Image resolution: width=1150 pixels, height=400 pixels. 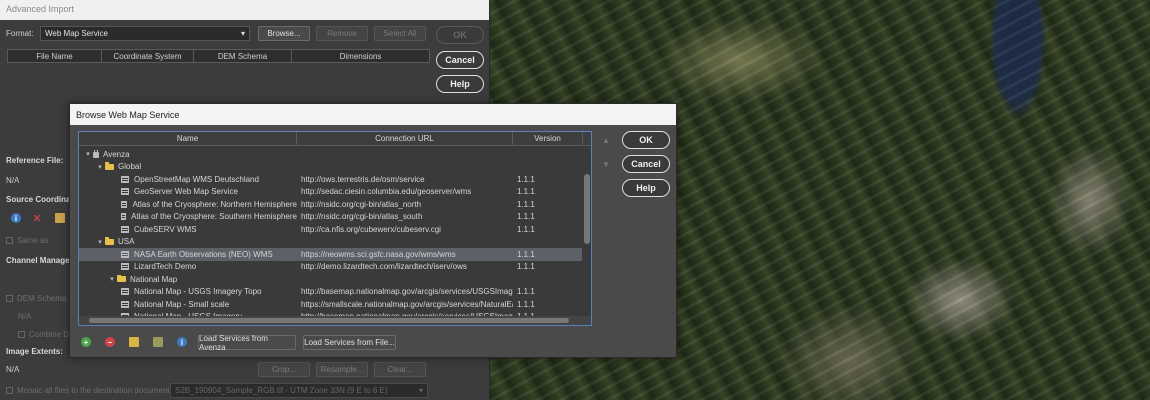 What do you see at coordinates (9, 298) in the screenshot?
I see `dem-schema-checkbox` at bounding box center [9, 298].